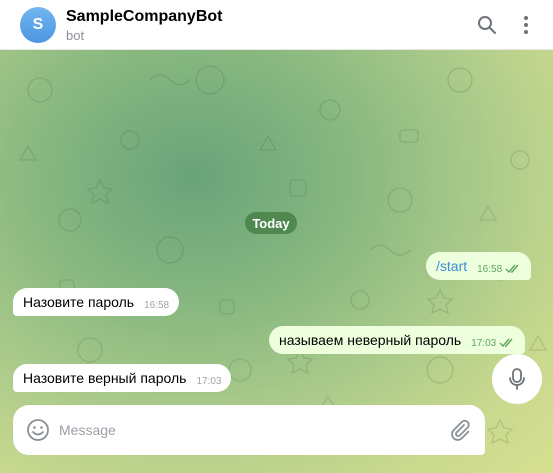 The height and width of the screenshot is (473, 553). I want to click on message-bubble-outgoing: называем неверный пароль 17:03, so click(397, 340).